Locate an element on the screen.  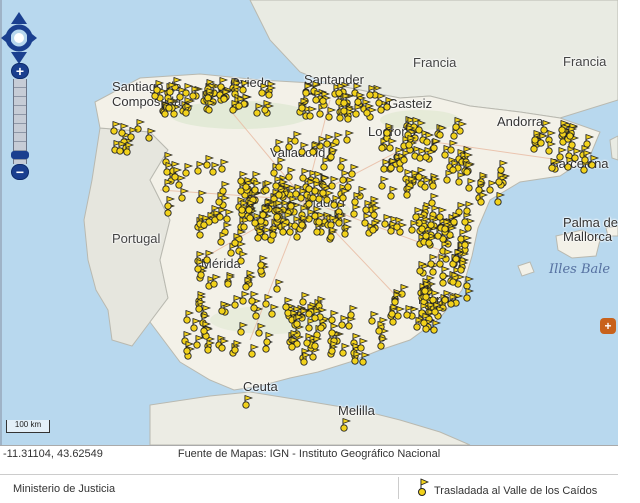
layer-switcher-icon: + is located at coordinates (608, 326).